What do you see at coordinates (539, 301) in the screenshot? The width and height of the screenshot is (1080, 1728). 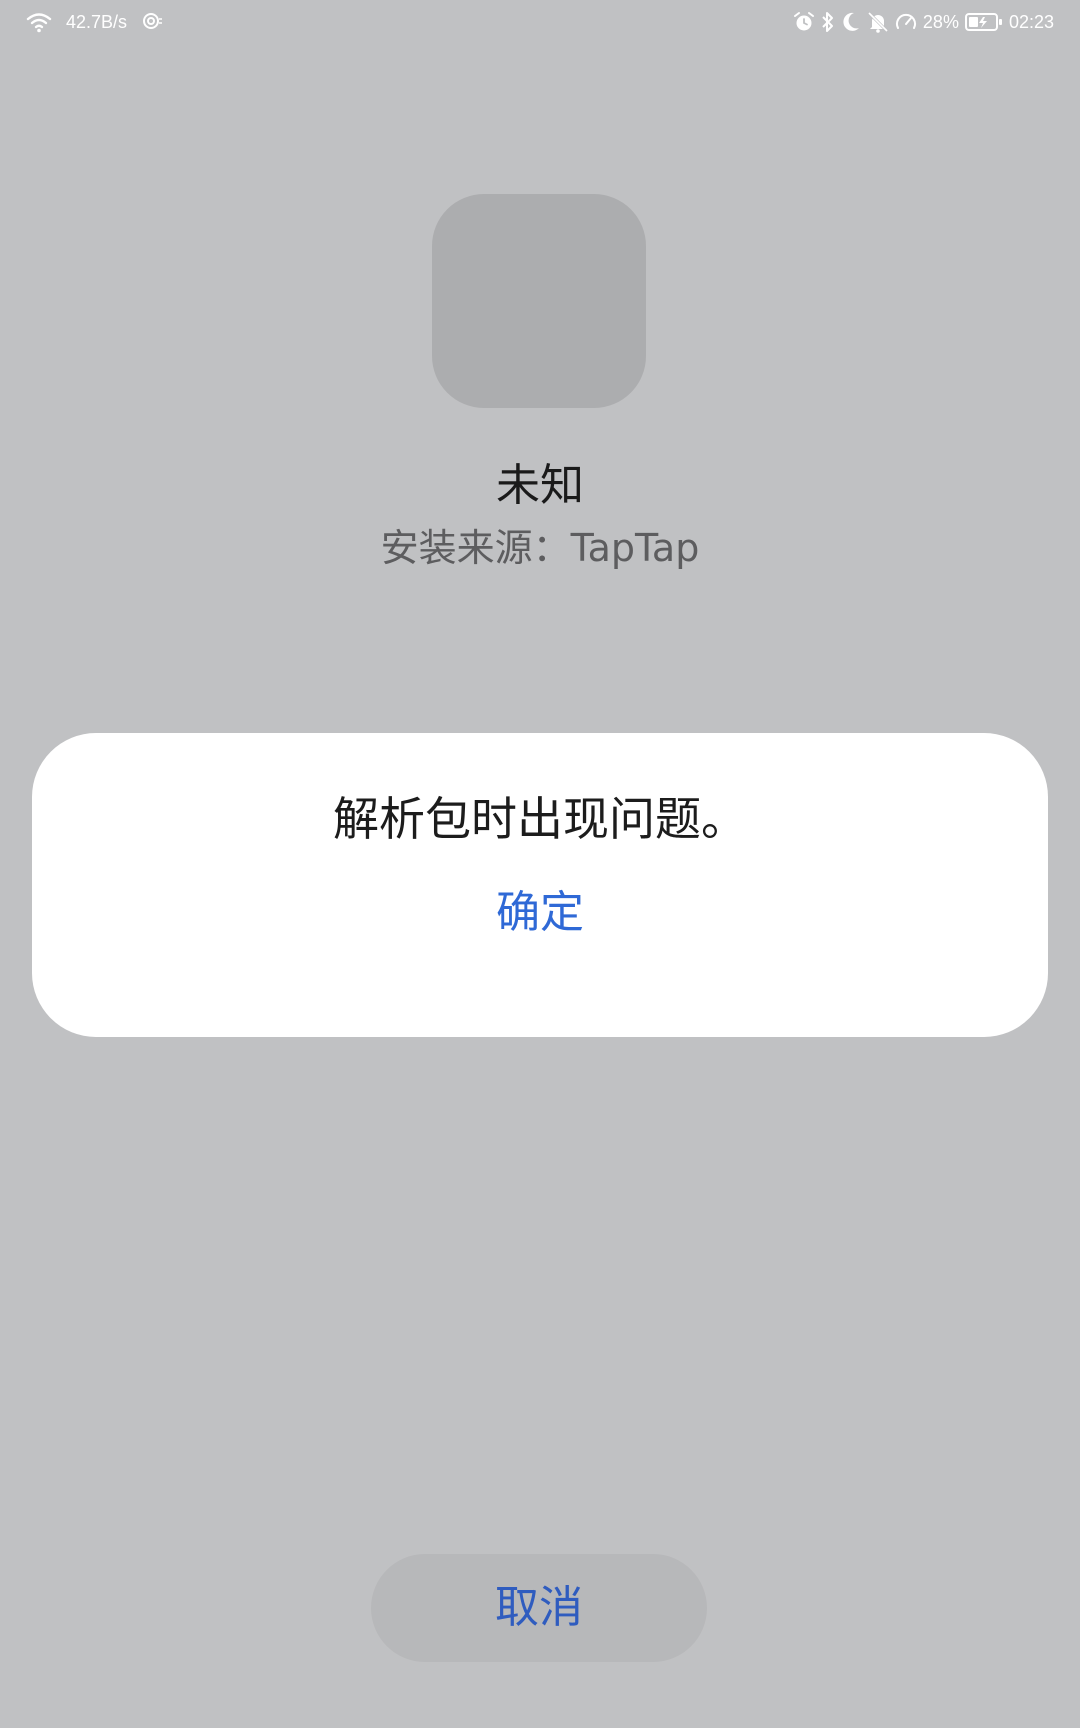 I see `app-icon-placeholder` at bounding box center [539, 301].